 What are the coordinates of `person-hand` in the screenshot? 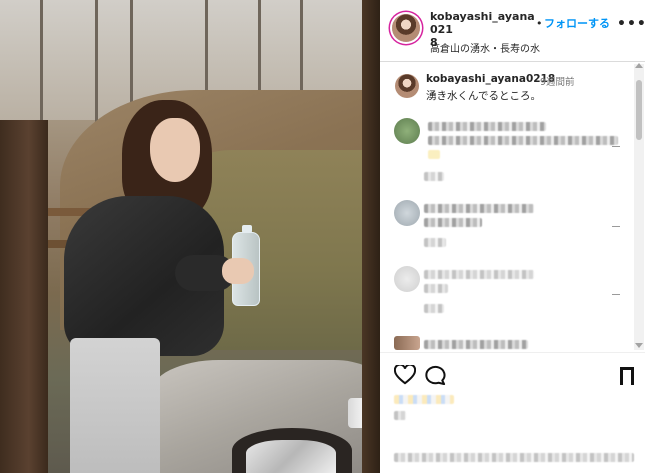 It's located at (238, 271).